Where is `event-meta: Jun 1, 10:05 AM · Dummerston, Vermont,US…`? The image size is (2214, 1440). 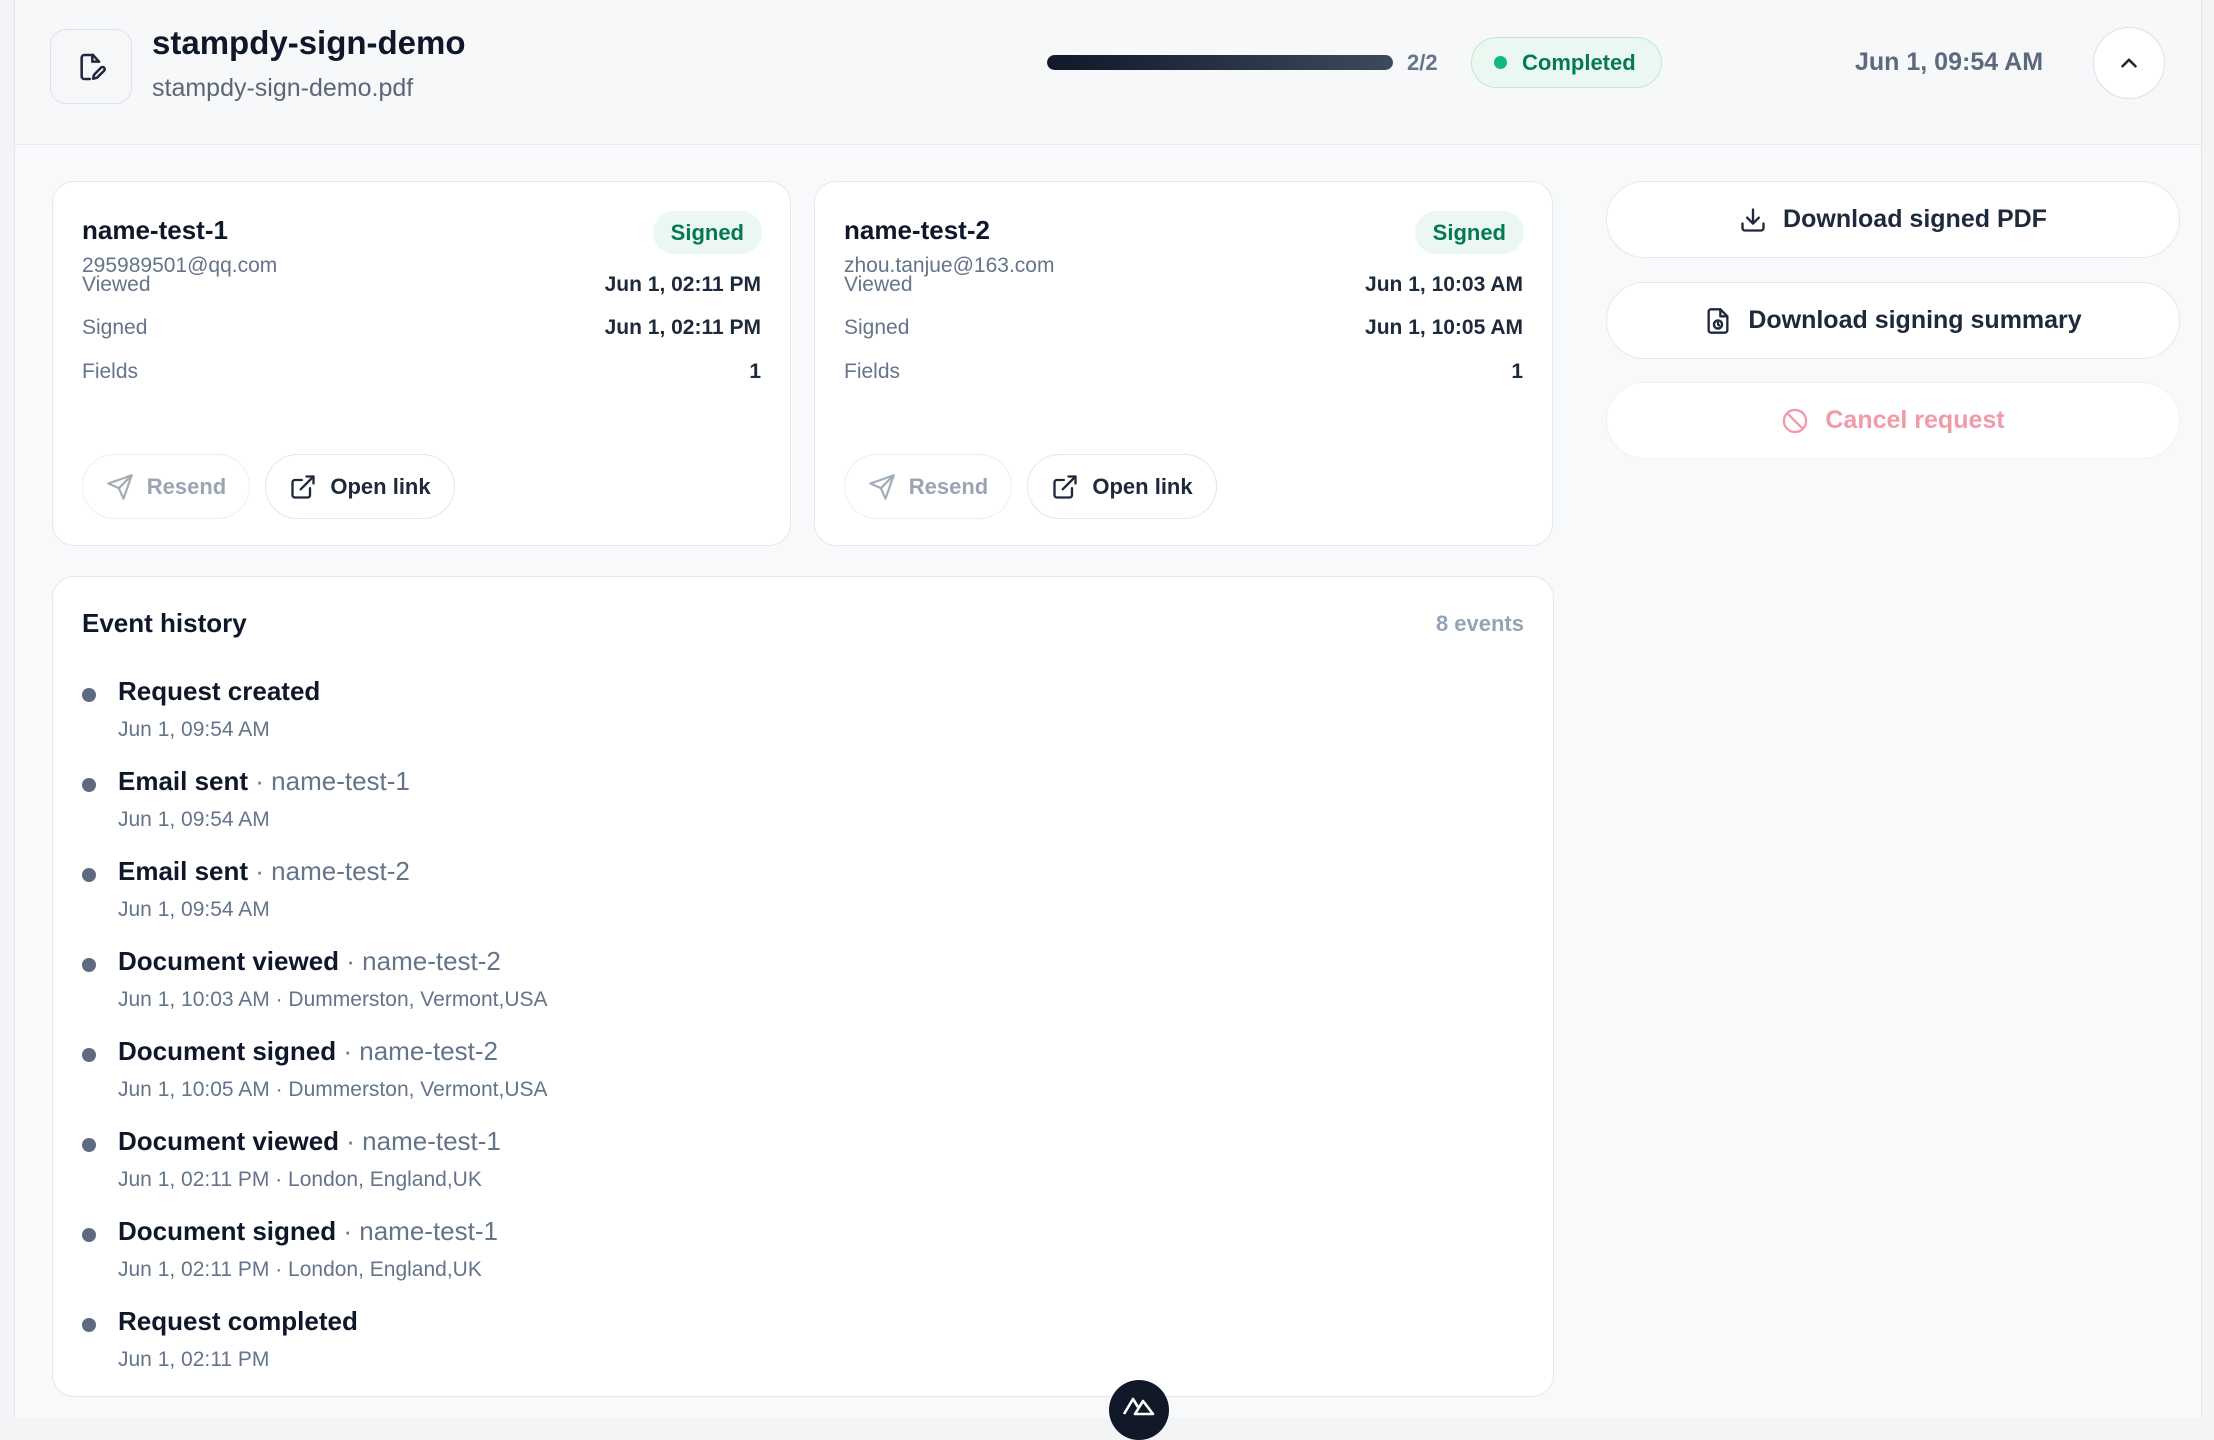 event-meta: Jun 1, 10:05 AM · Dummerston, Vermont,US… is located at coordinates (333, 1089).